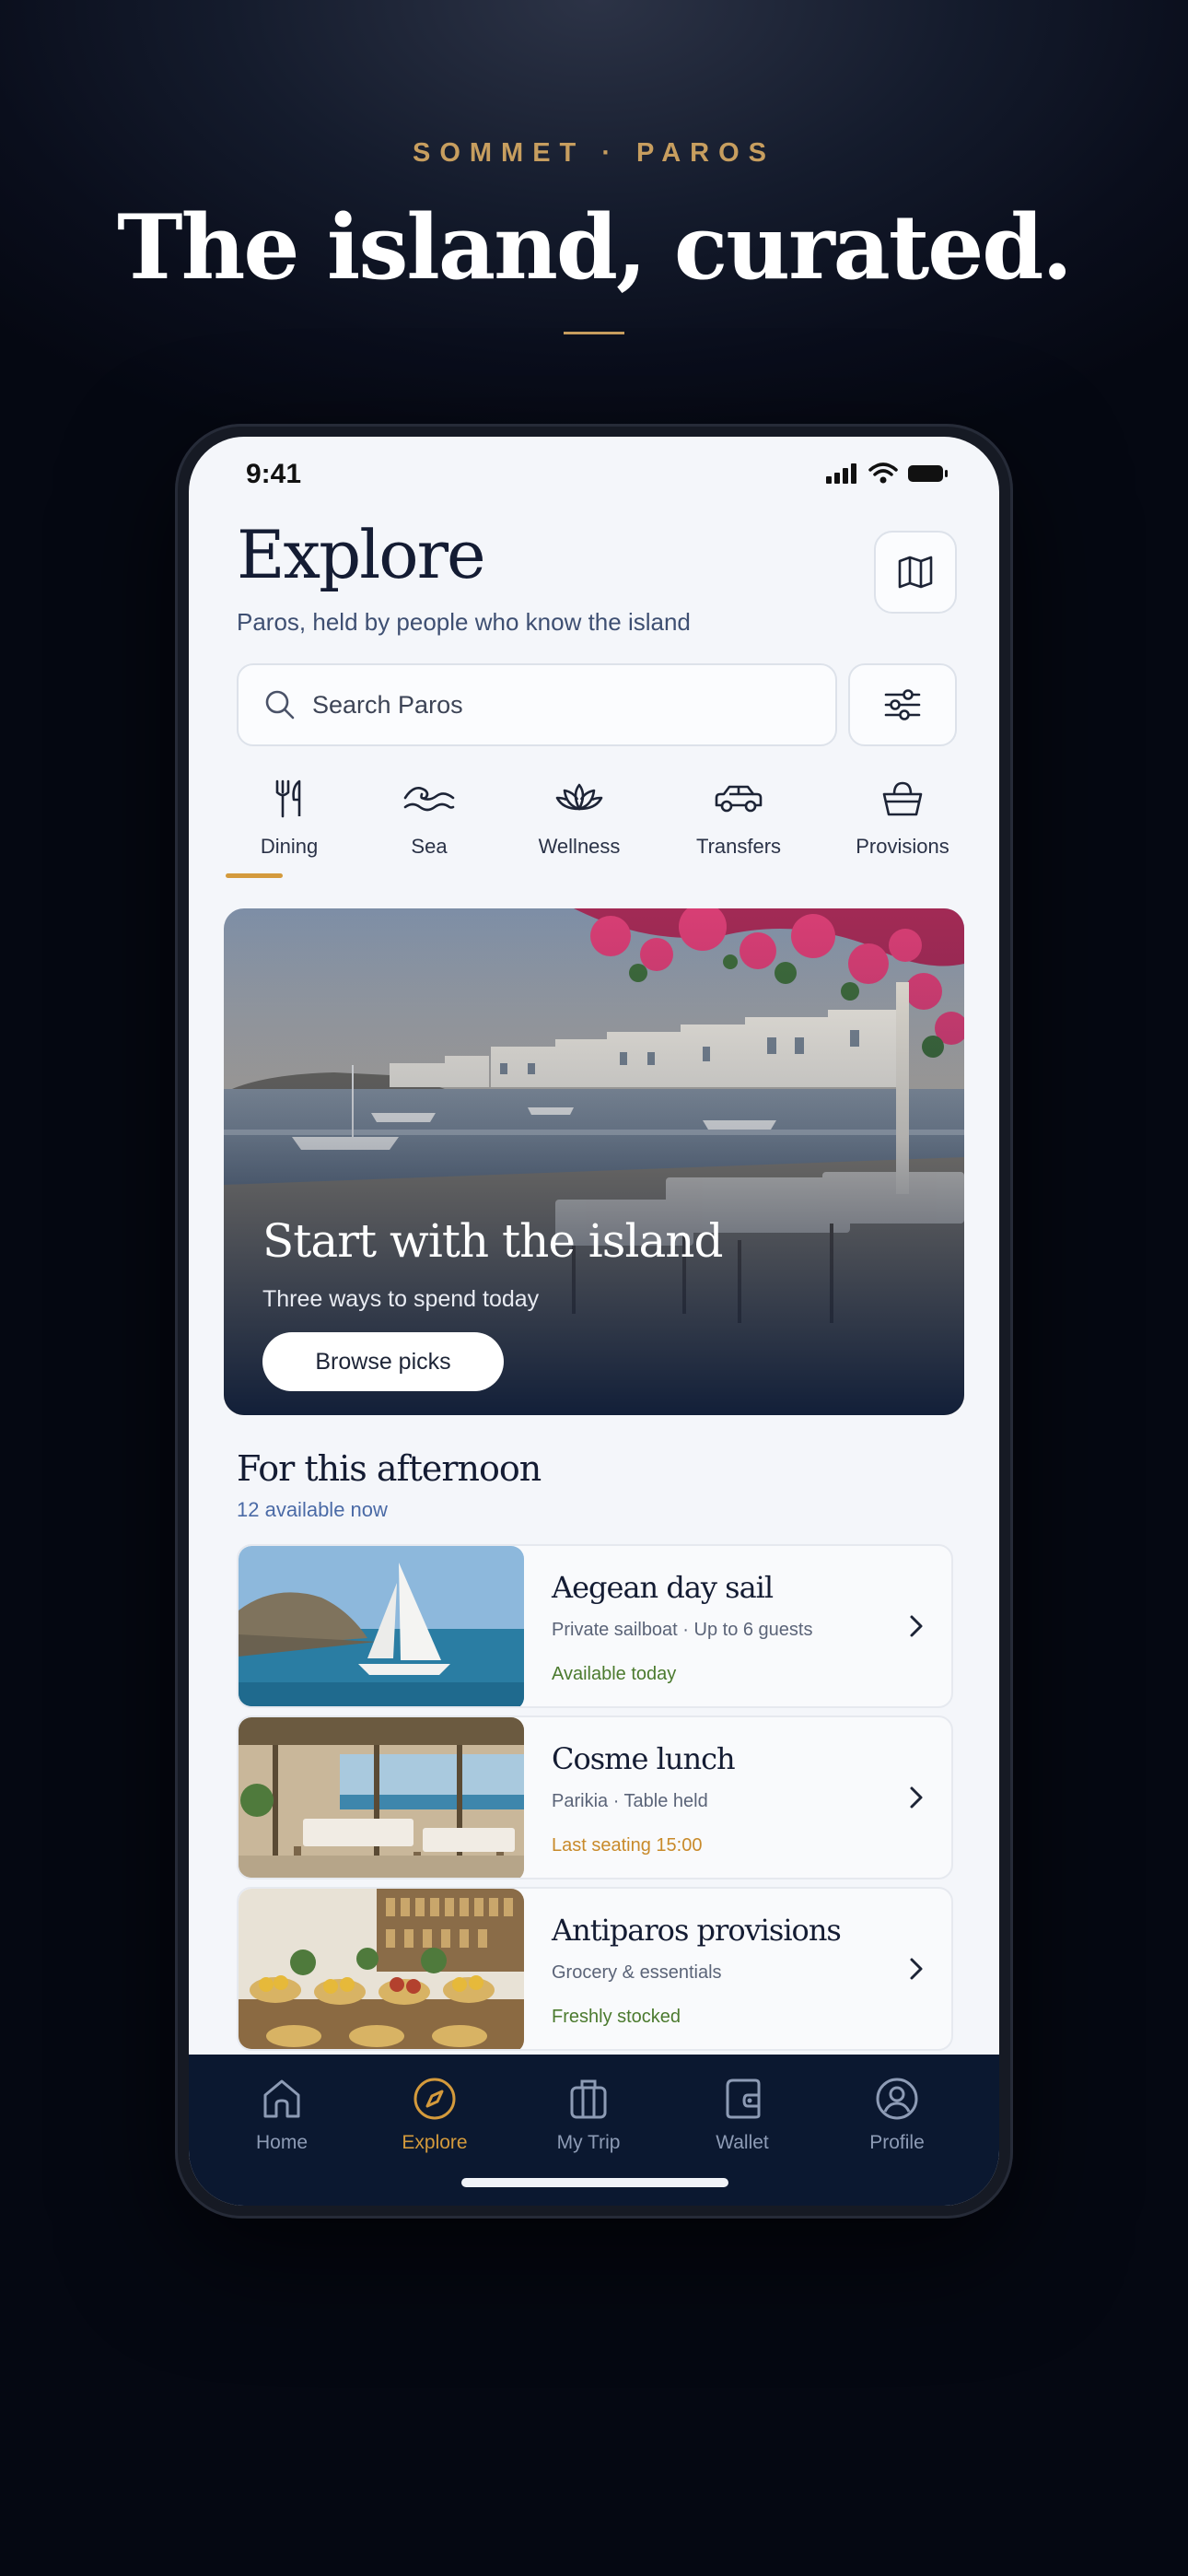  Describe the element at coordinates (903, 846) in the screenshot. I see `category-label-provisions: Provisions` at that location.